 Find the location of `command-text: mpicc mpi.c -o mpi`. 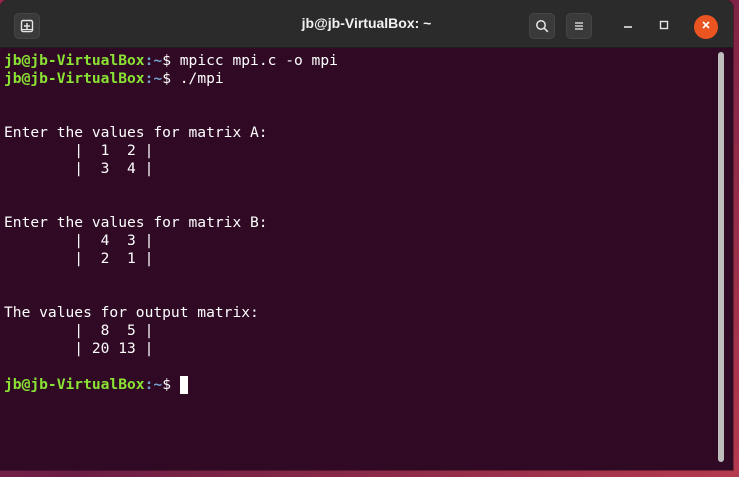

command-text: mpicc mpi.c -o mpi is located at coordinates (258, 60).